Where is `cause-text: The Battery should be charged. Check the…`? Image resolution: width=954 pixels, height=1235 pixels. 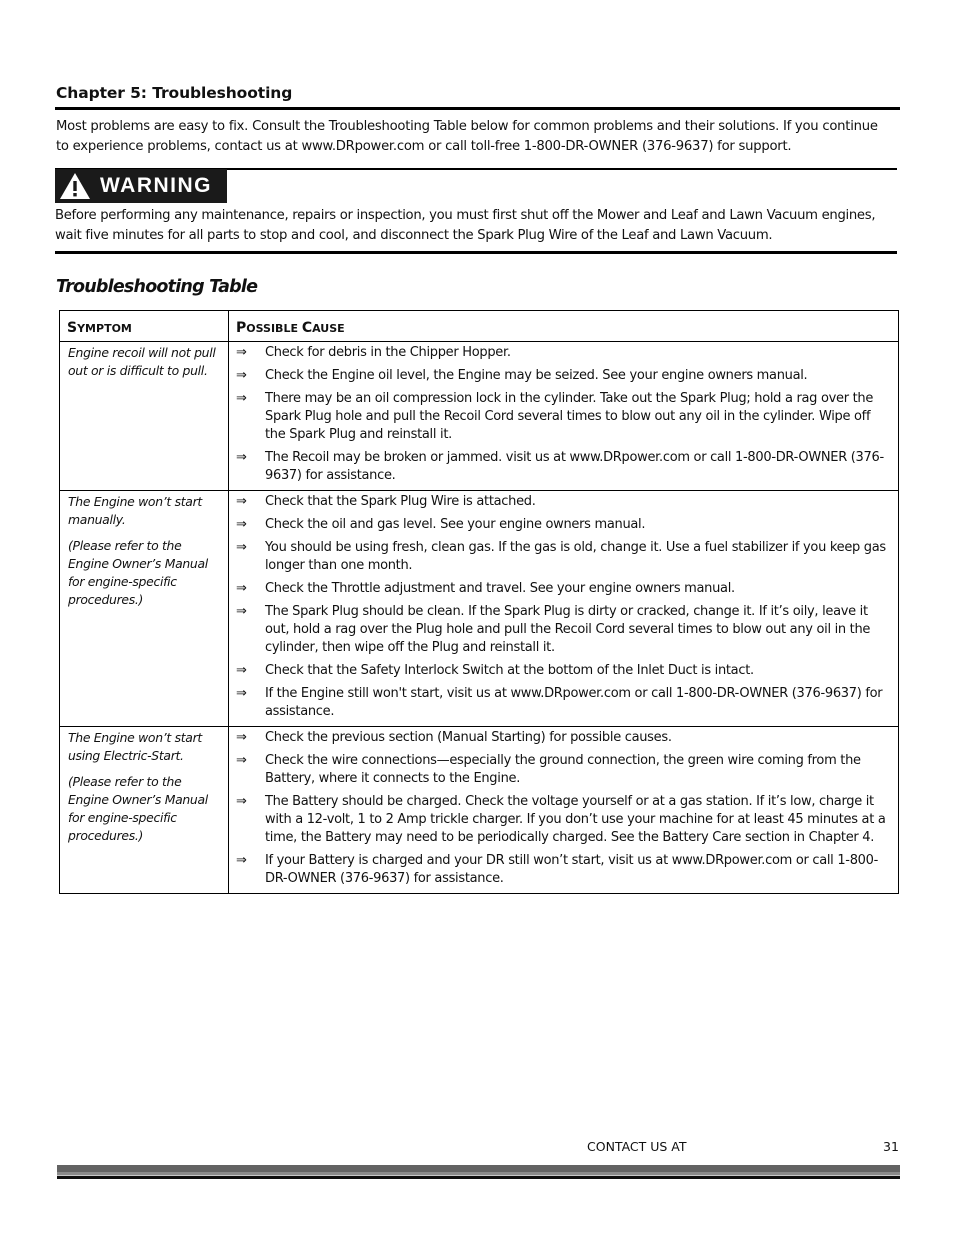
cause-text: The Battery should be charged. Check the… is located at coordinates (575, 819).